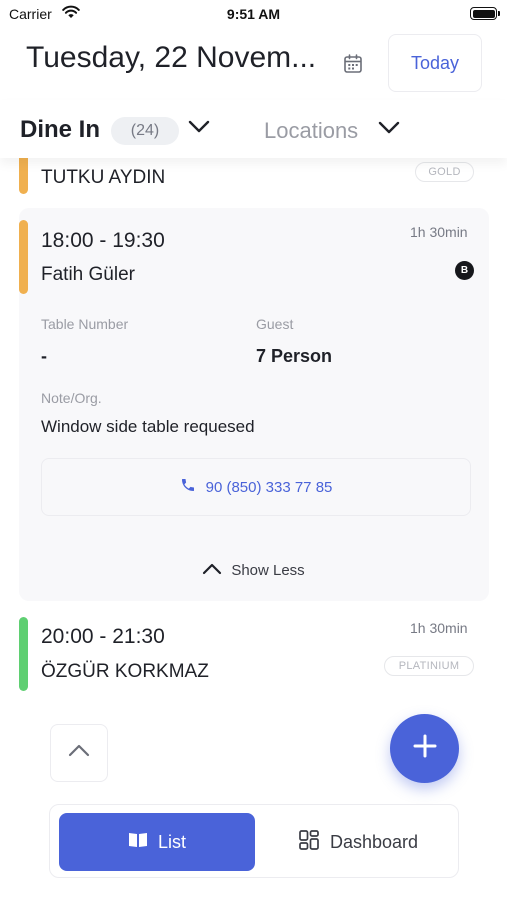 The image size is (507, 900). Describe the element at coordinates (435, 63) in the screenshot. I see `today-button: Today` at that location.